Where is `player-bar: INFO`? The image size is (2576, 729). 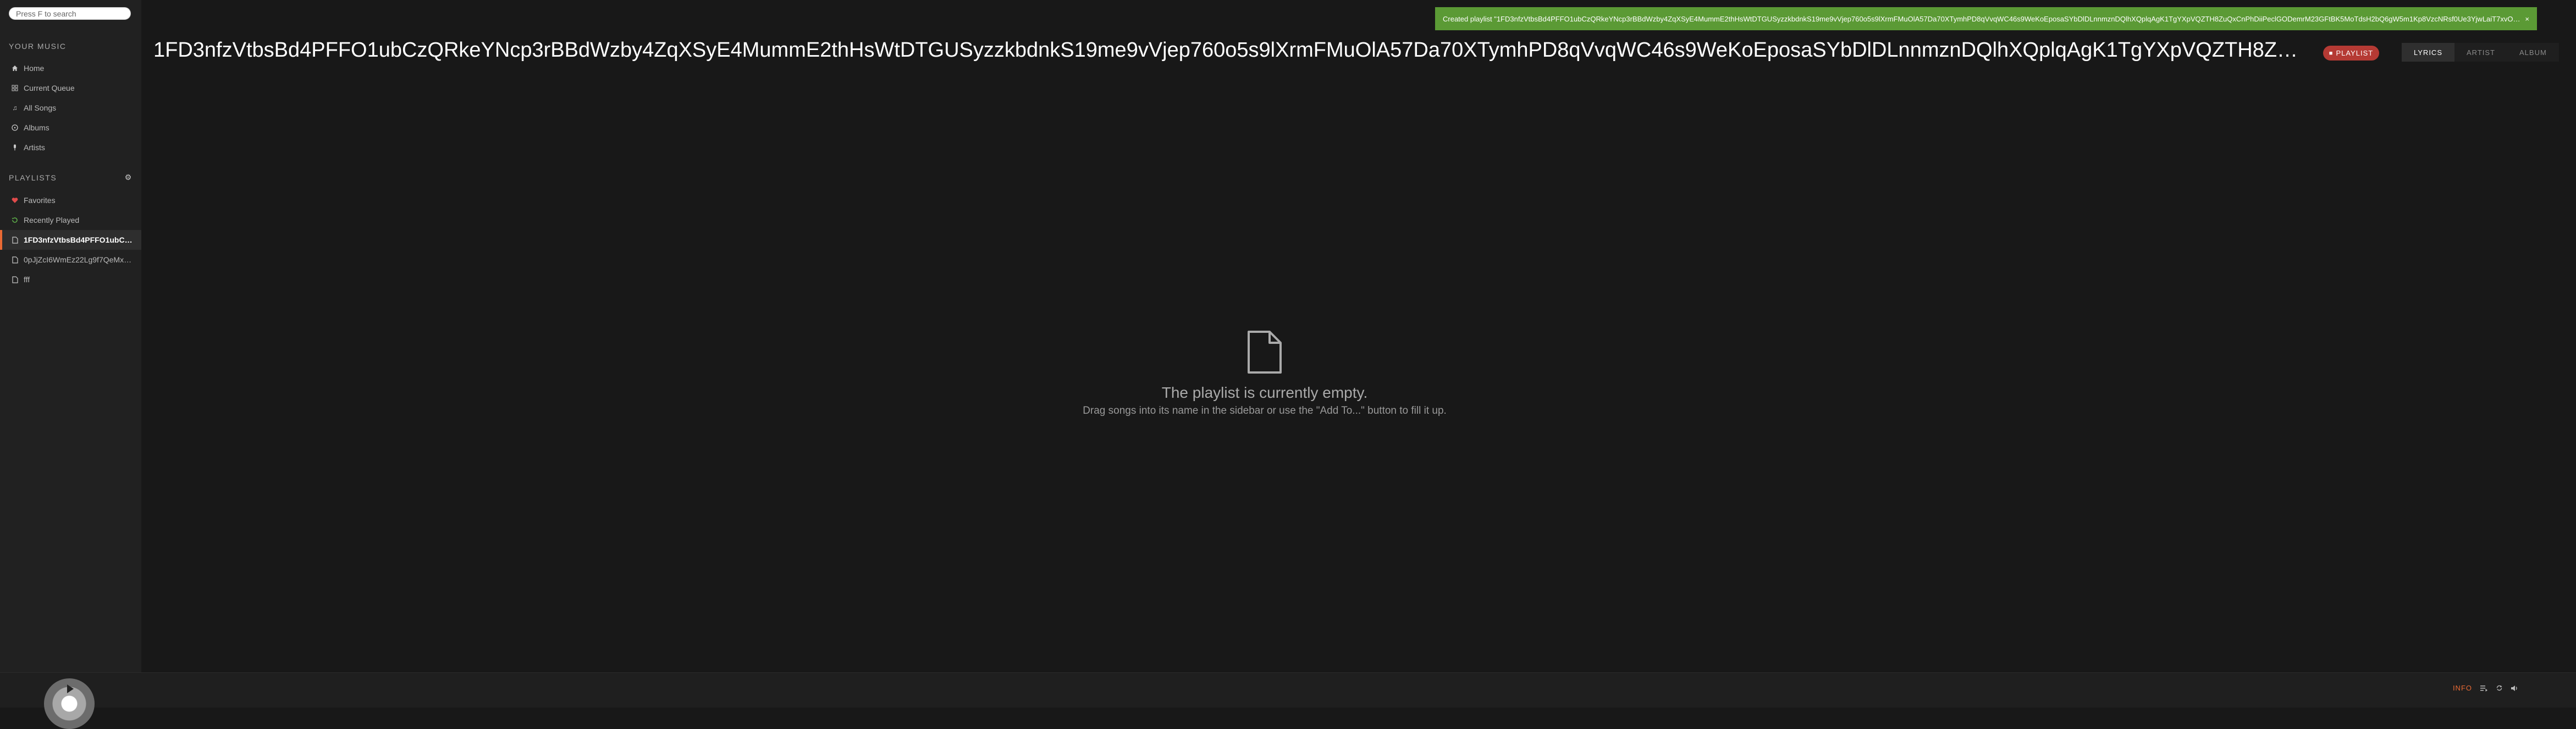 player-bar: INFO is located at coordinates (1288, 700).